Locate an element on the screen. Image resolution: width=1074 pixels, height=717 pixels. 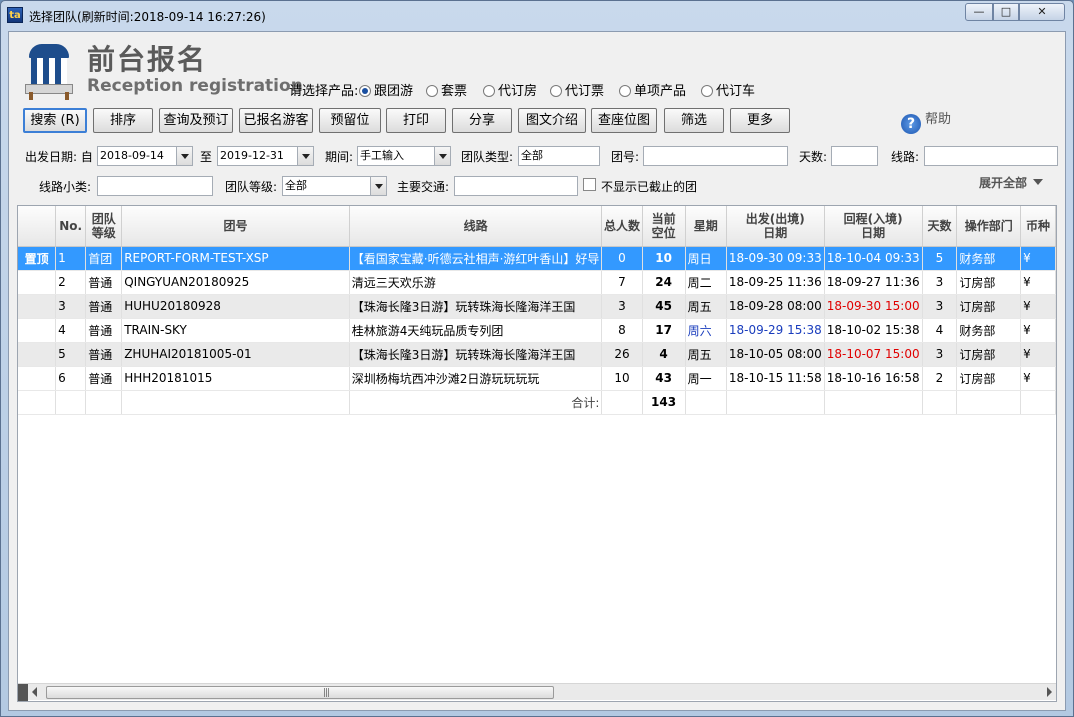
print-button: 打印 is located at coordinates (416, 120).